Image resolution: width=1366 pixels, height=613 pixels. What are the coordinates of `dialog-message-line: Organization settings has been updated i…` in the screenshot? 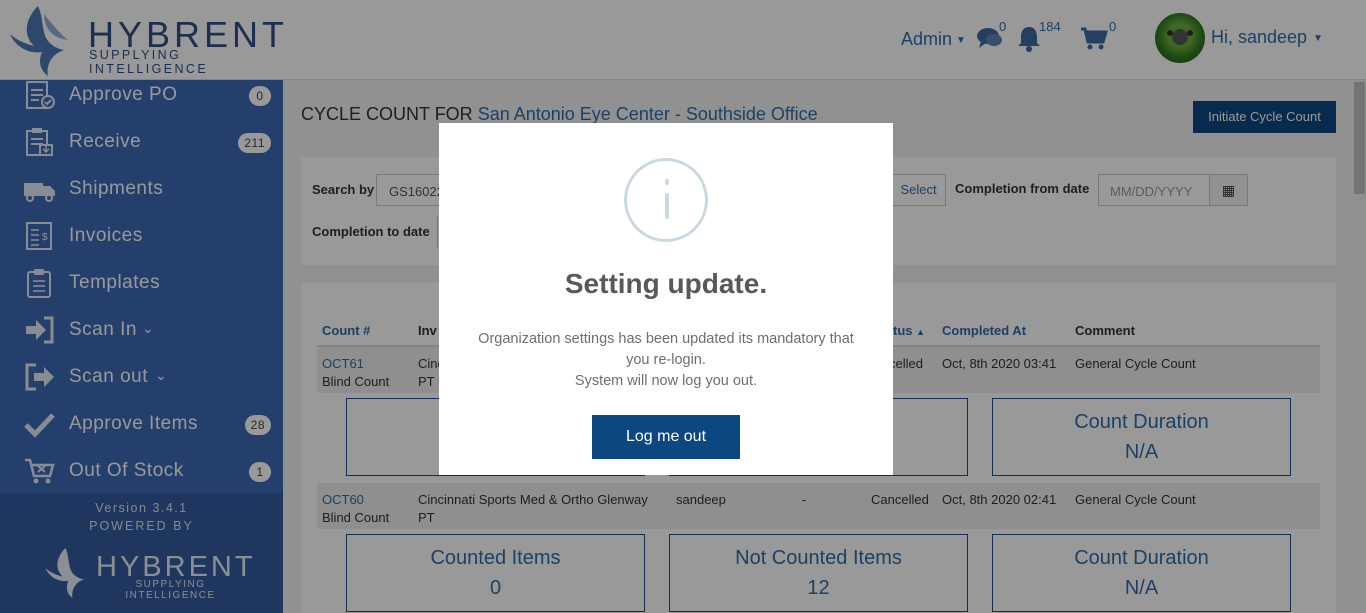 It's located at (666, 339).